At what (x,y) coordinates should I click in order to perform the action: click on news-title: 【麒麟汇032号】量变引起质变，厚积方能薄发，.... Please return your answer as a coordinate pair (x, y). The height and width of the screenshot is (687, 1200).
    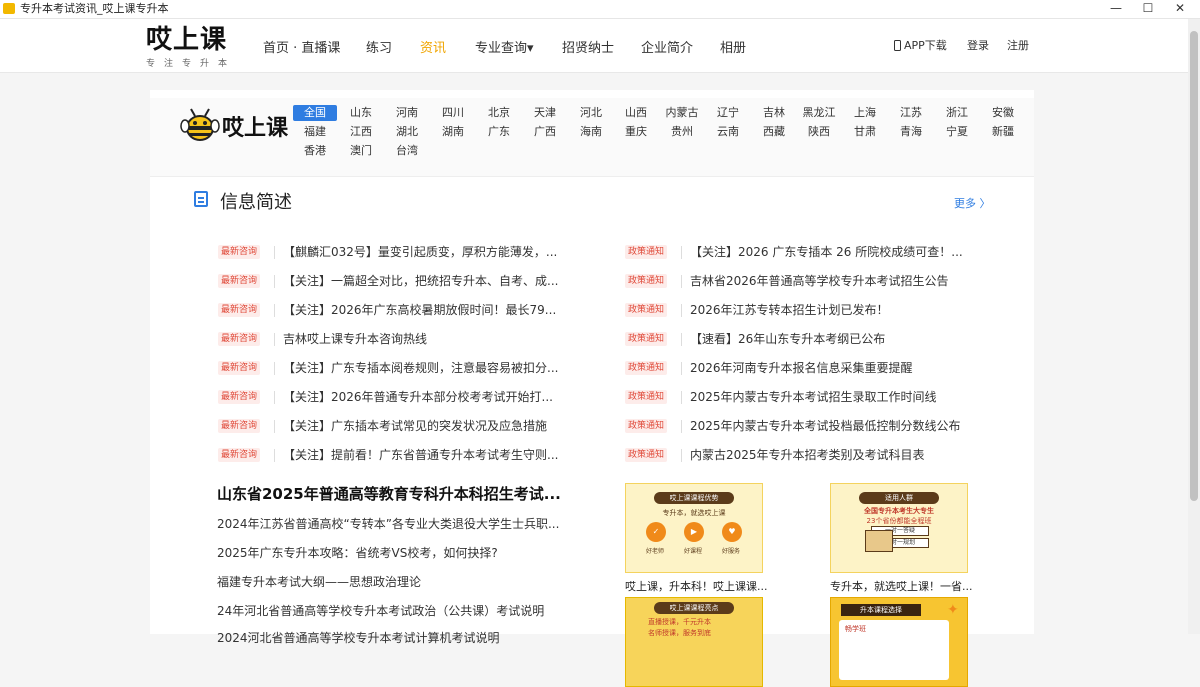
    Looking at the image, I should click on (420, 252).